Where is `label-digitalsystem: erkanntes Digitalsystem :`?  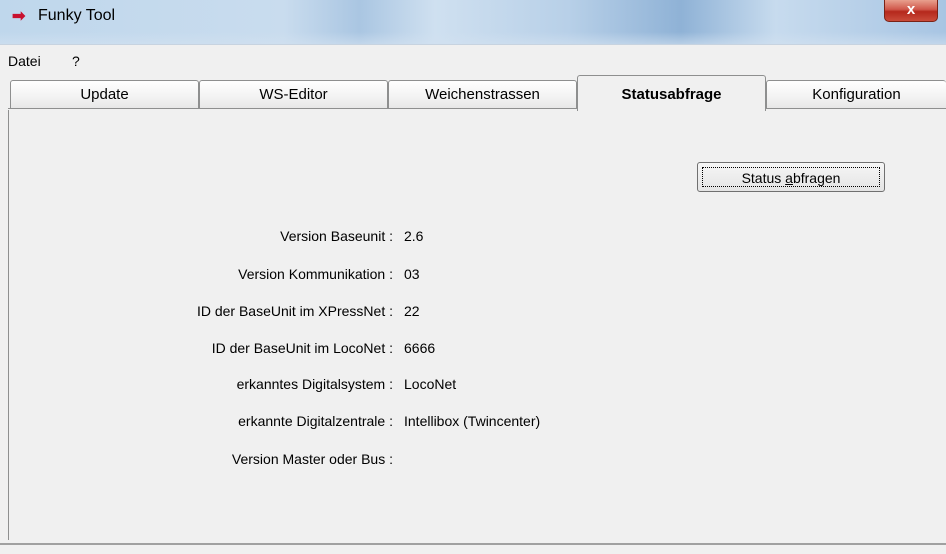 label-digitalsystem: erkanntes Digitalsystem : is located at coordinates (314, 384).